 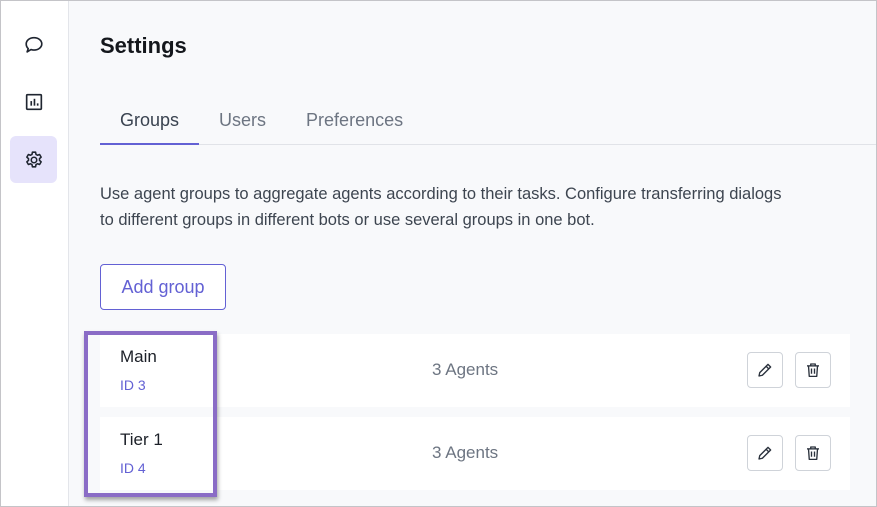 I want to click on bar-chart-icon, so click(x=33, y=101).